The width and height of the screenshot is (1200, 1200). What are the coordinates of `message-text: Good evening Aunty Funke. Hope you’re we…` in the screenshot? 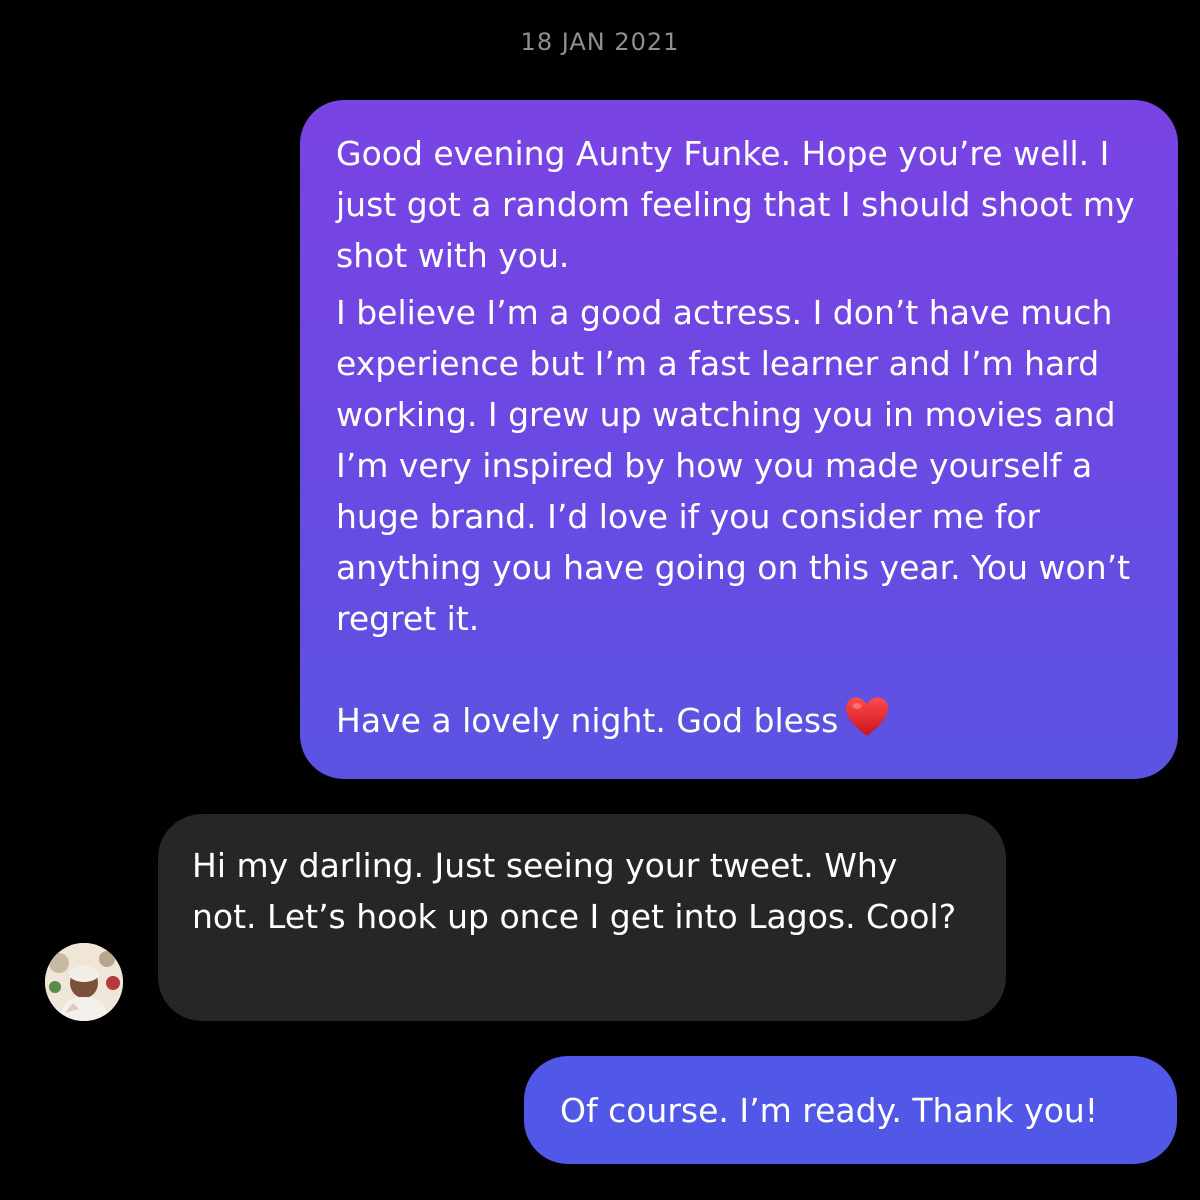 It's located at (735, 204).